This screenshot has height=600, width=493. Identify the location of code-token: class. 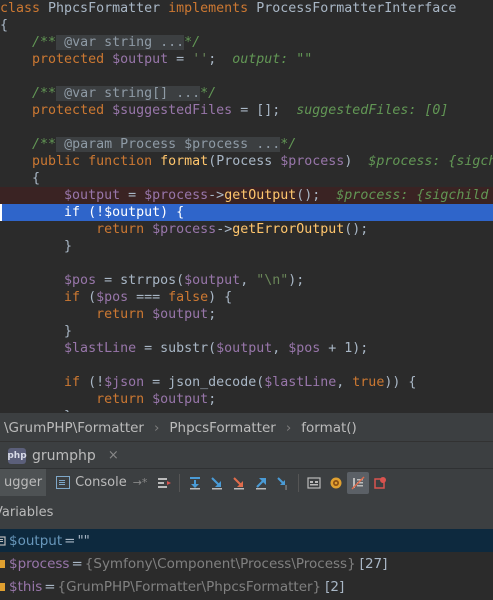
(20, 8).